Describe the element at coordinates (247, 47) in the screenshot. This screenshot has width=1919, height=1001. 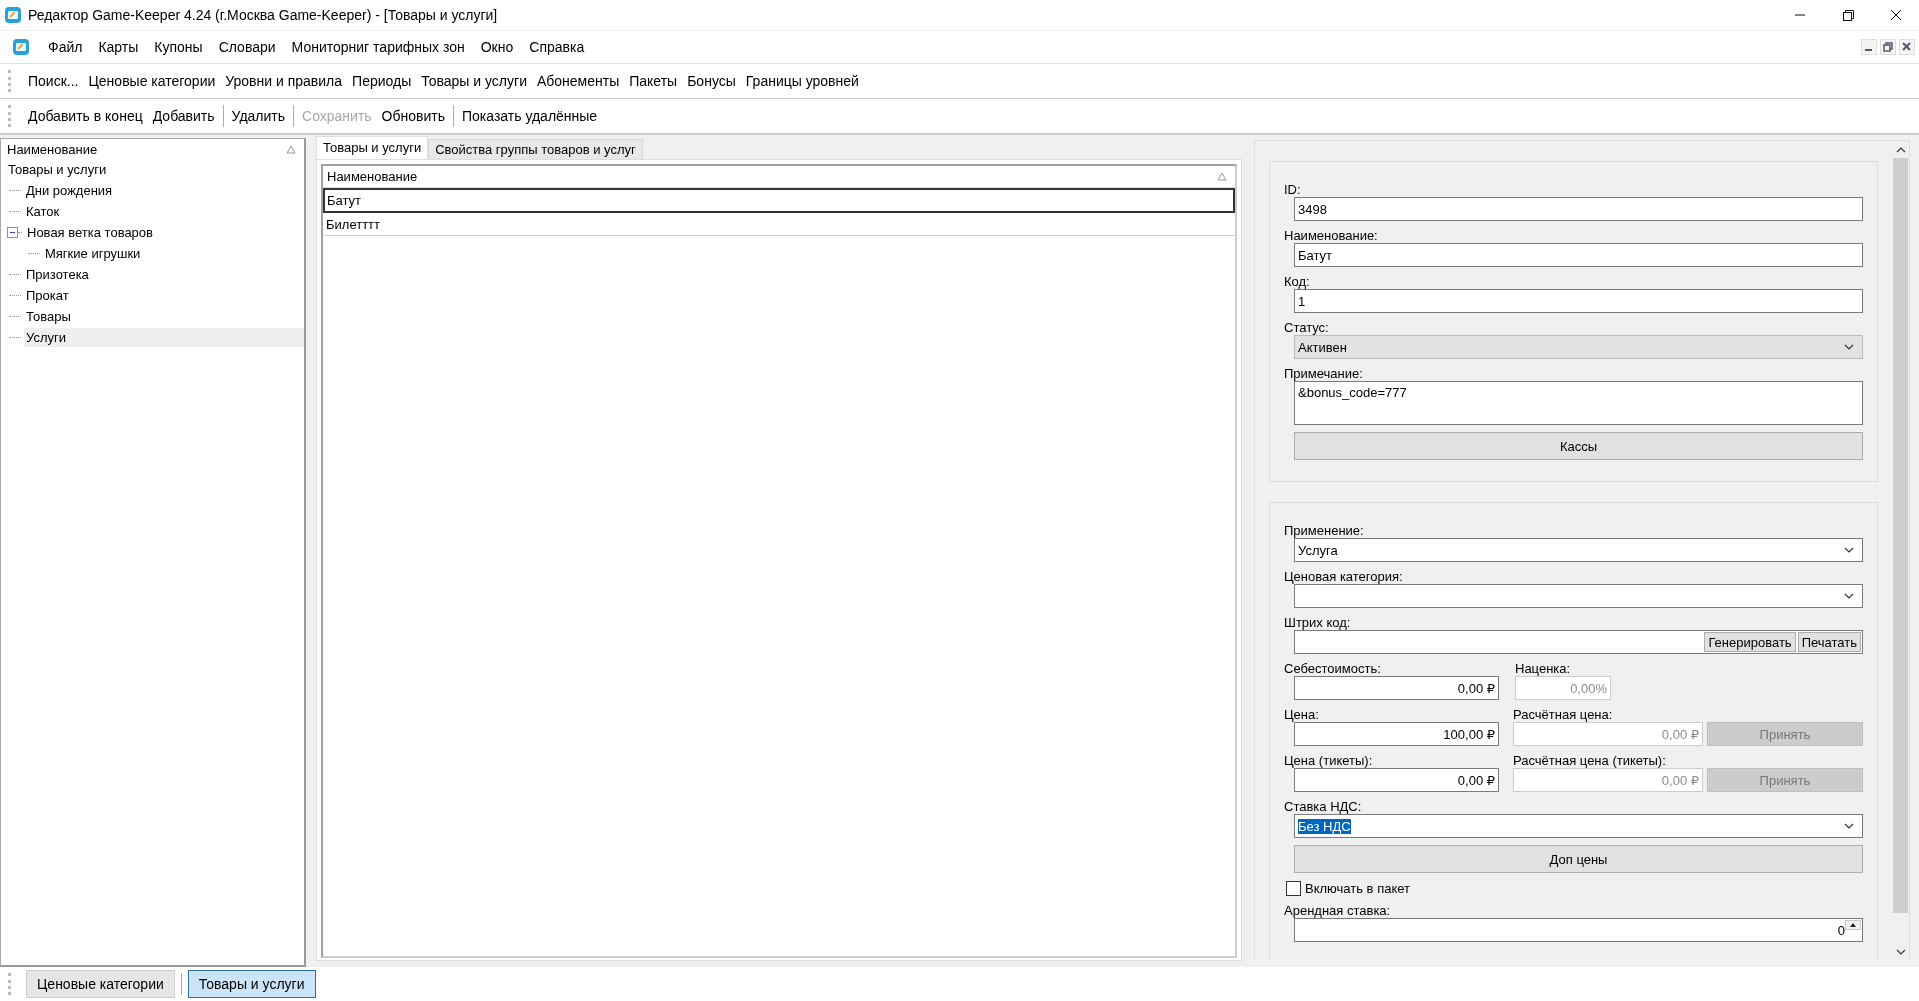
I see `menu-item: Словари` at that location.